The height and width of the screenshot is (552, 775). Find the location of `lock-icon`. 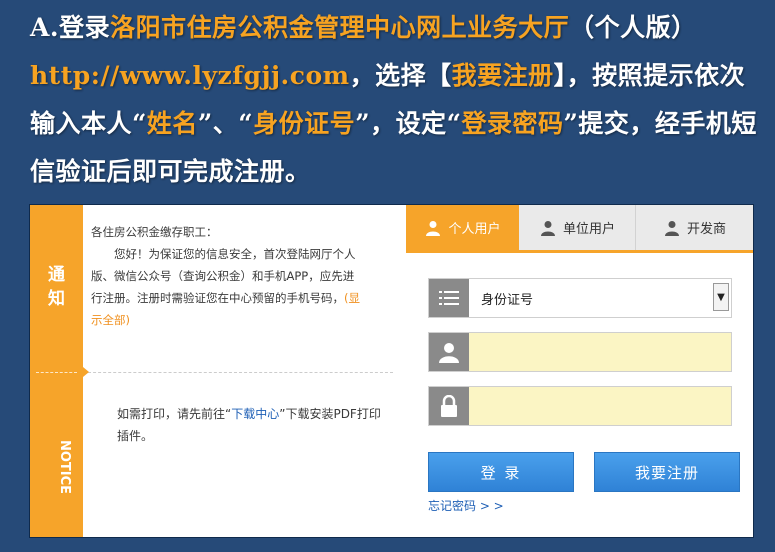

lock-icon is located at coordinates (449, 406).